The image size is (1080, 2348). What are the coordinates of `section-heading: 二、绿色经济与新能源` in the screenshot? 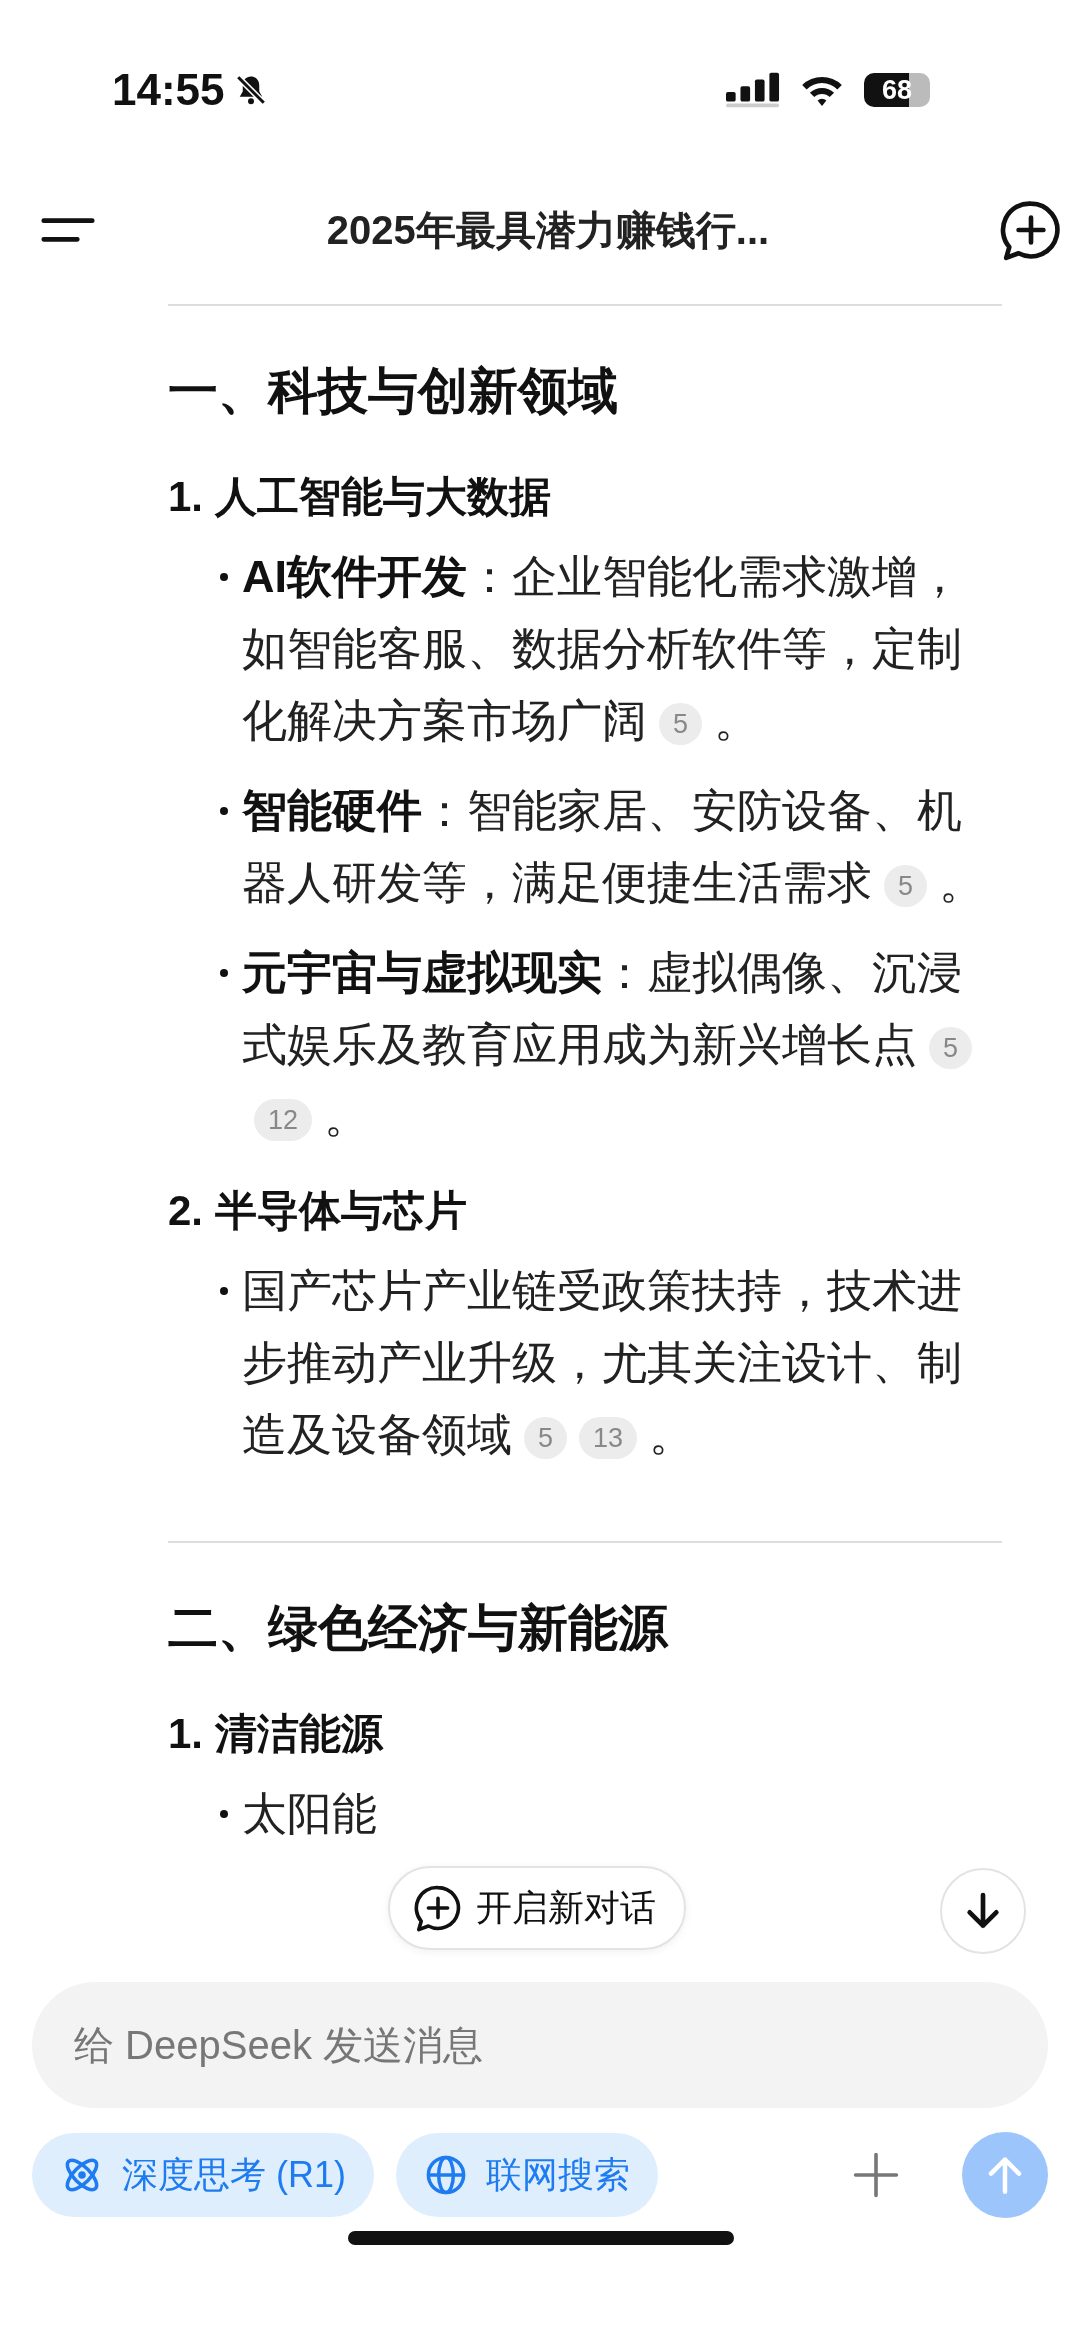 It's located at (419, 1628).